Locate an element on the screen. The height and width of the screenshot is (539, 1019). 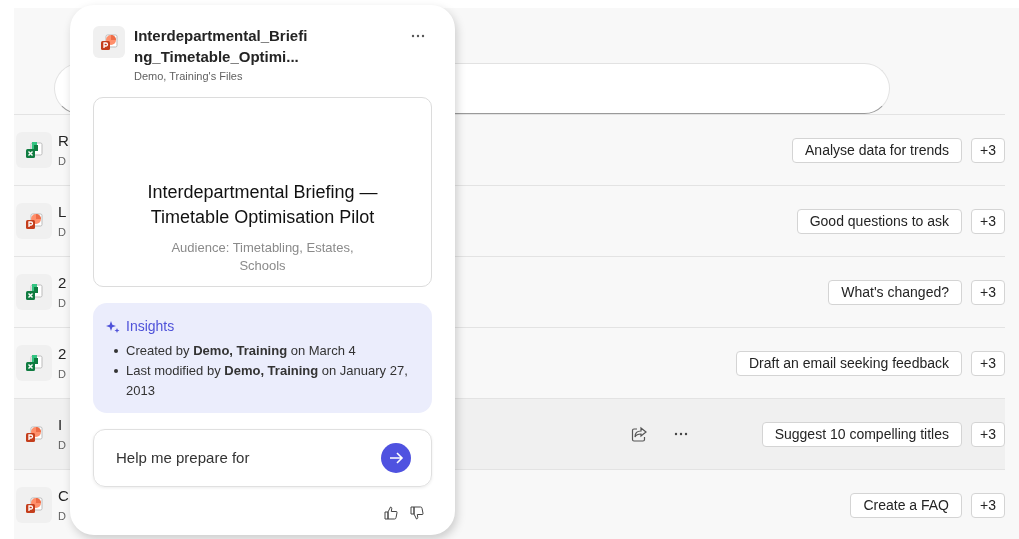
share-icon is located at coordinates (639, 434).